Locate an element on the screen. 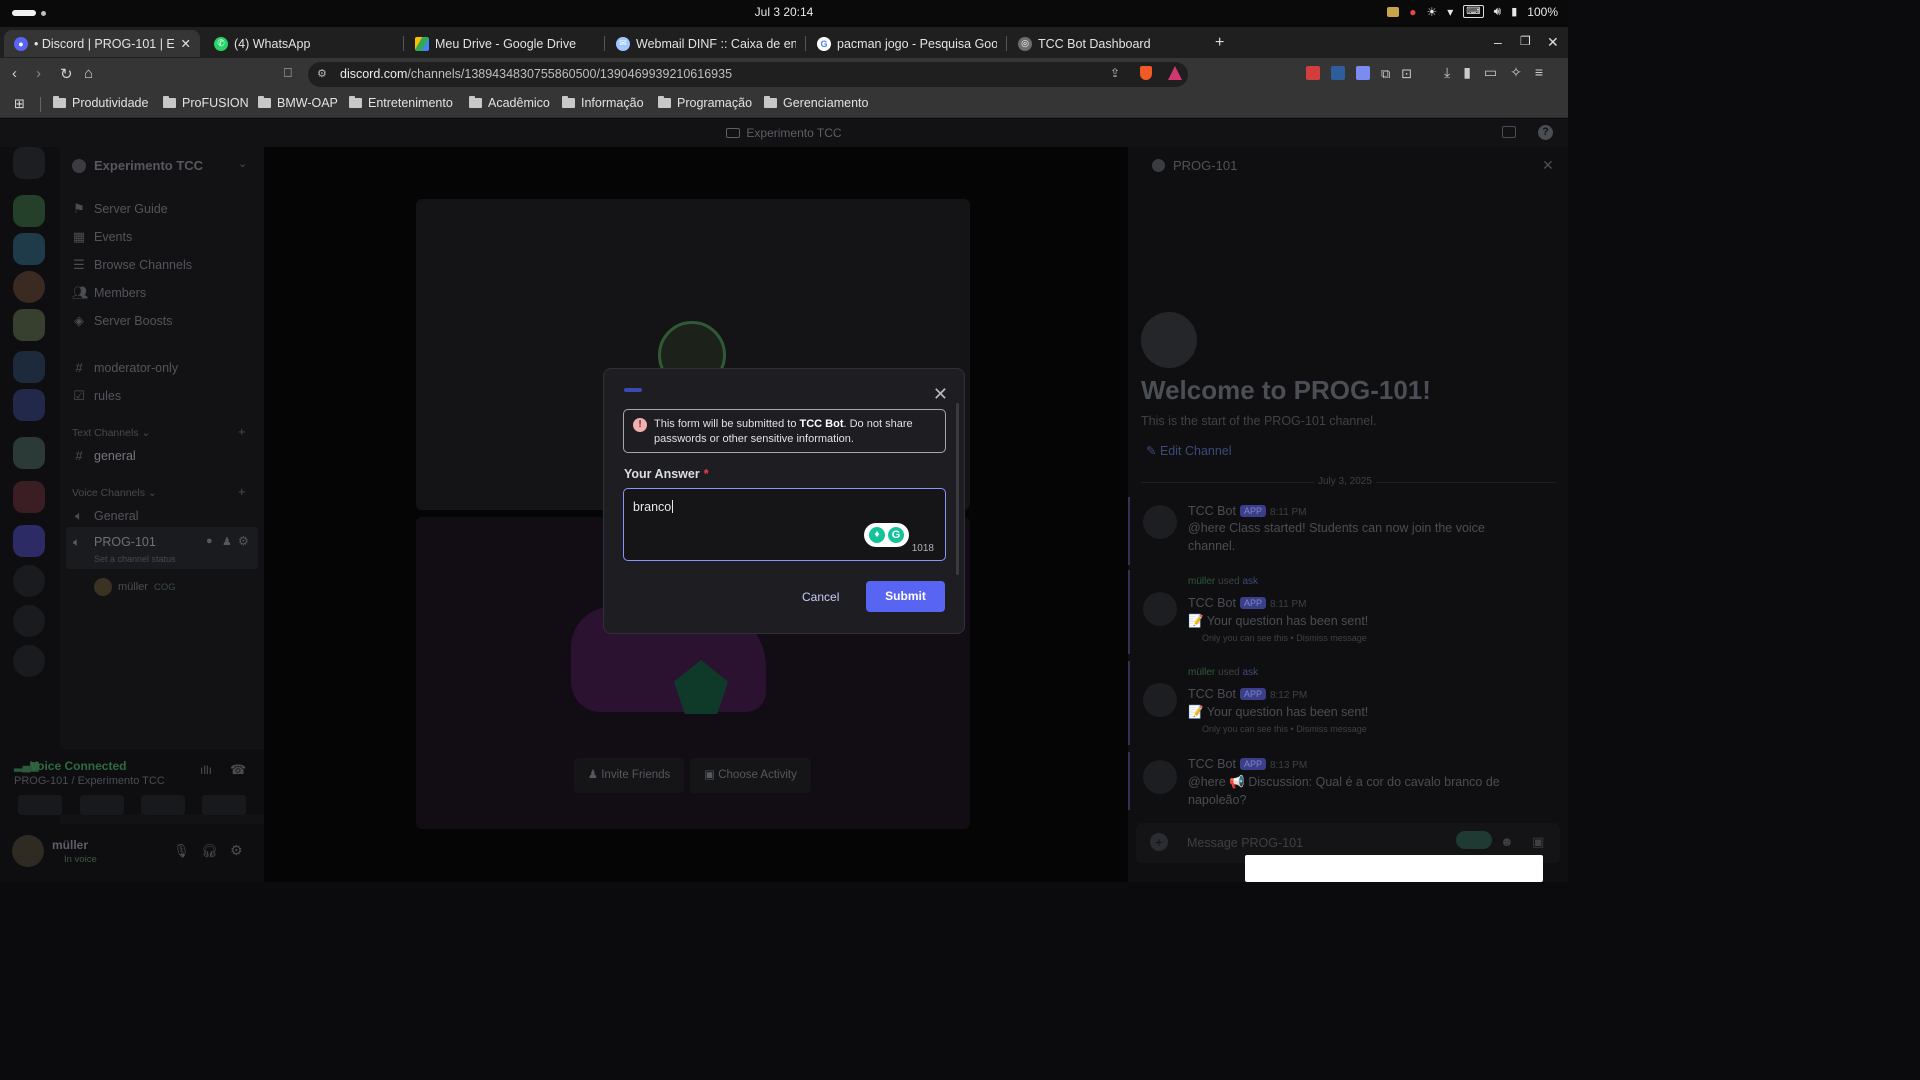 This screenshot has width=1920, height=1080. tab-google-search: G pacman jogo - Pesquisa Goog is located at coordinates (907, 43).